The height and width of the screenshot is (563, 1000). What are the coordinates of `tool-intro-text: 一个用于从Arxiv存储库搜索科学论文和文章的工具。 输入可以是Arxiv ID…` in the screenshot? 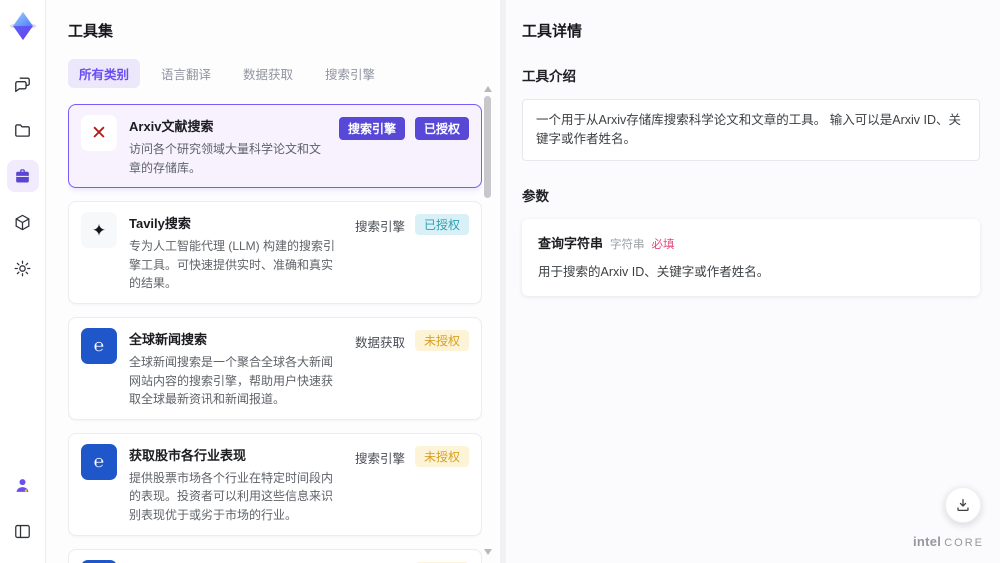 It's located at (751, 130).